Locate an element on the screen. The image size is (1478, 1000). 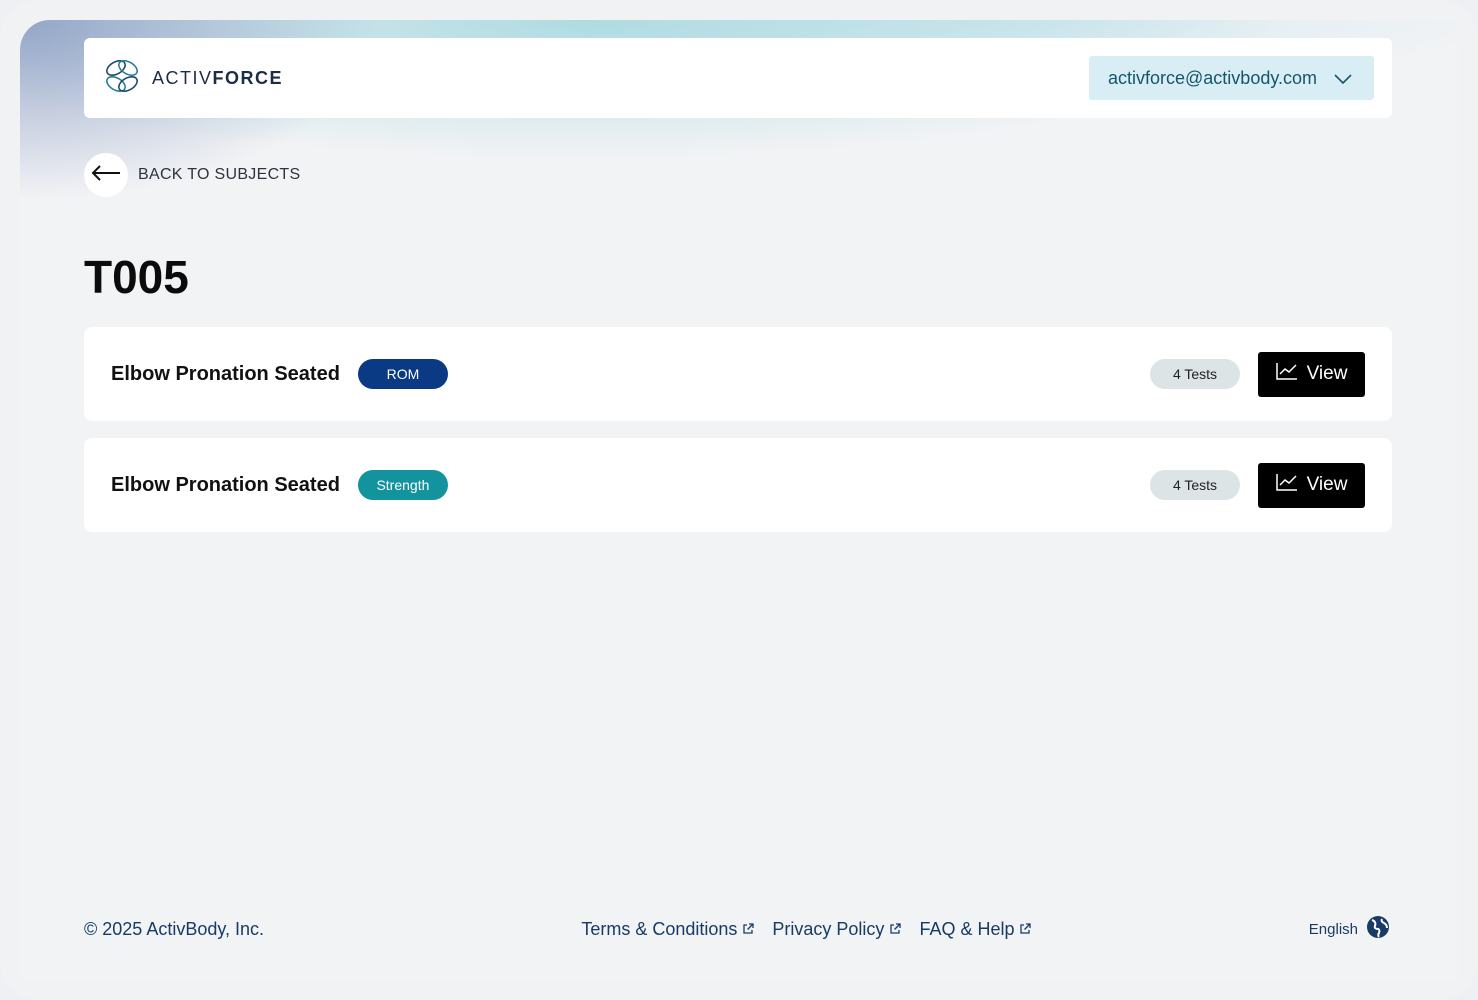
exercise-type-tag: ROM is located at coordinates (402, 374).